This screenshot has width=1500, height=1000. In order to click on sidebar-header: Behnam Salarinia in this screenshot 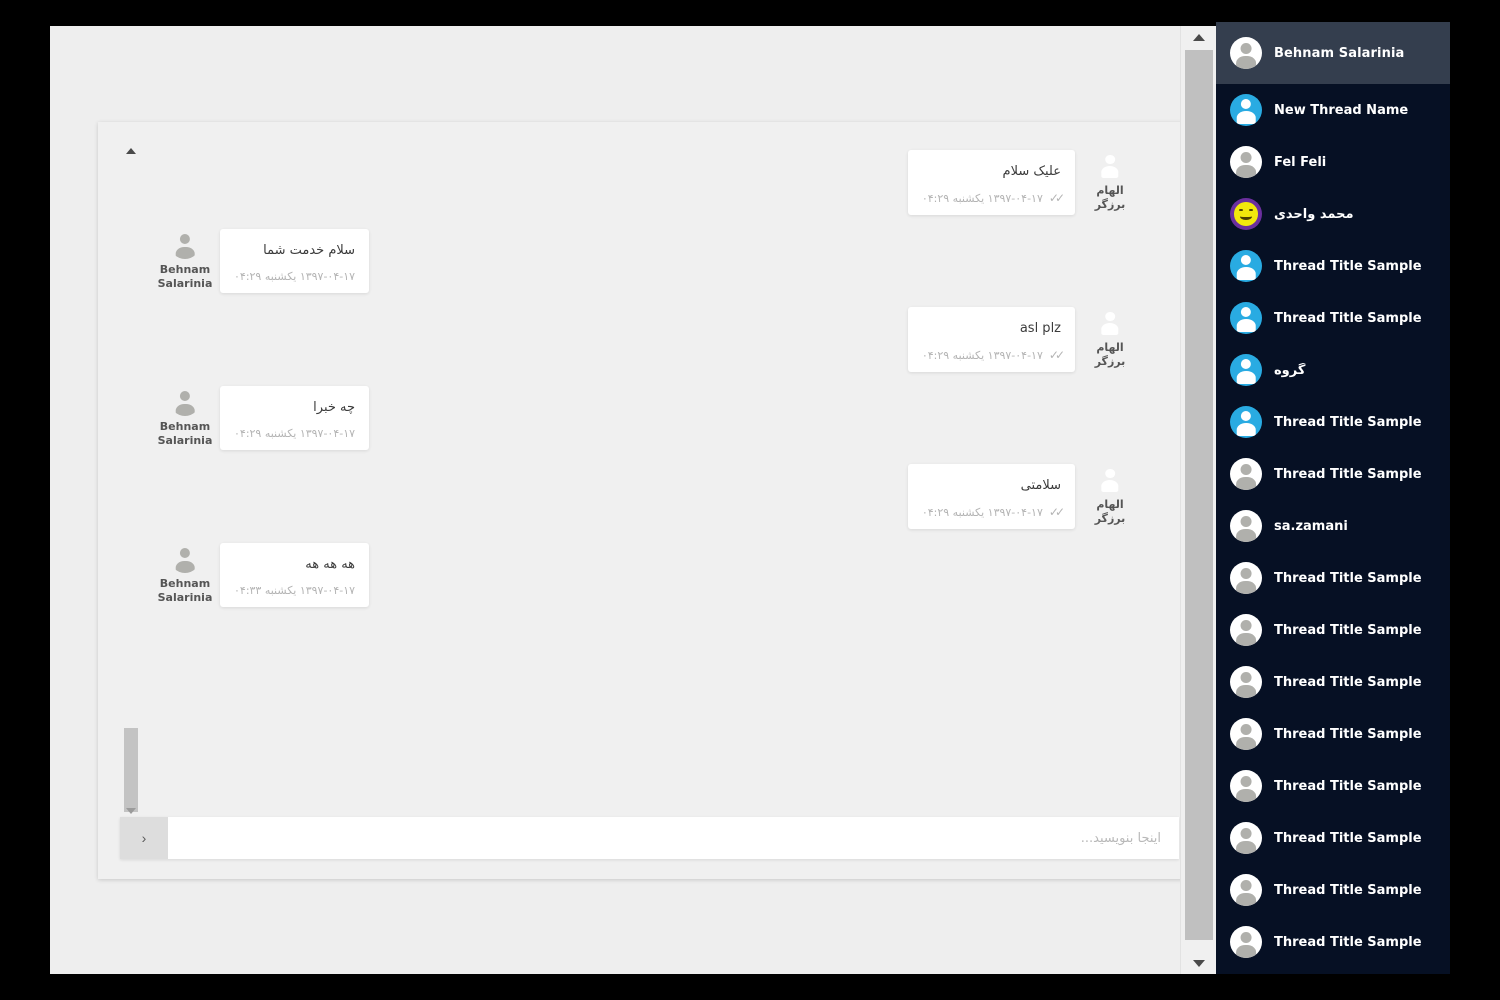, I will do `click(1333, 53)`.